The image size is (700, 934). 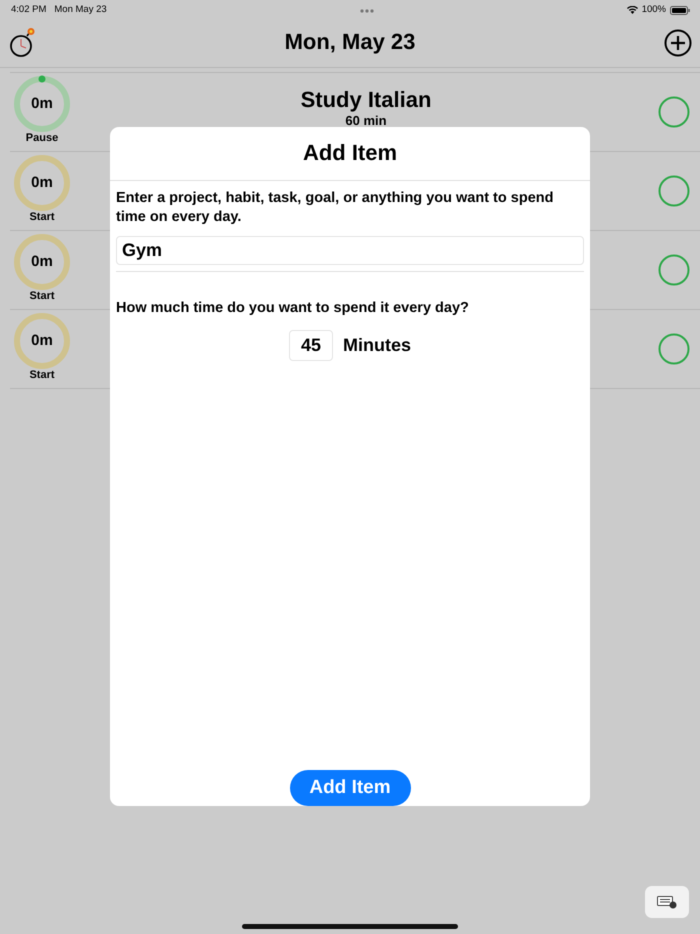 I want to click on status-time: 4:02 PM, so click(x=28, y=10).